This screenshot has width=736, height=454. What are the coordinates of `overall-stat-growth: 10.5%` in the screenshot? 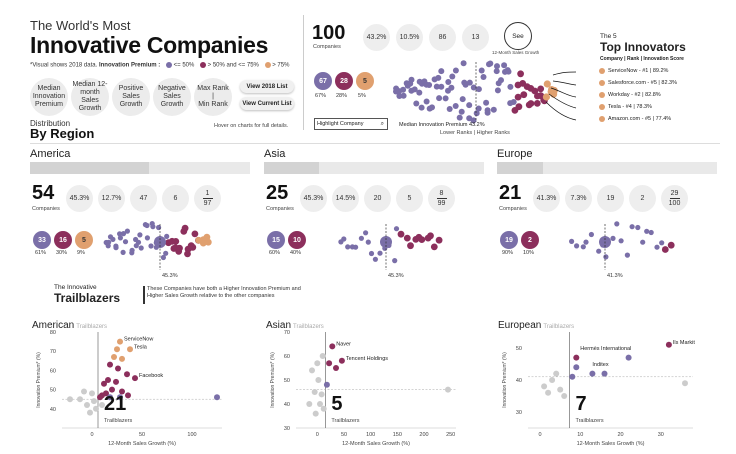 It's located at (409, 37).